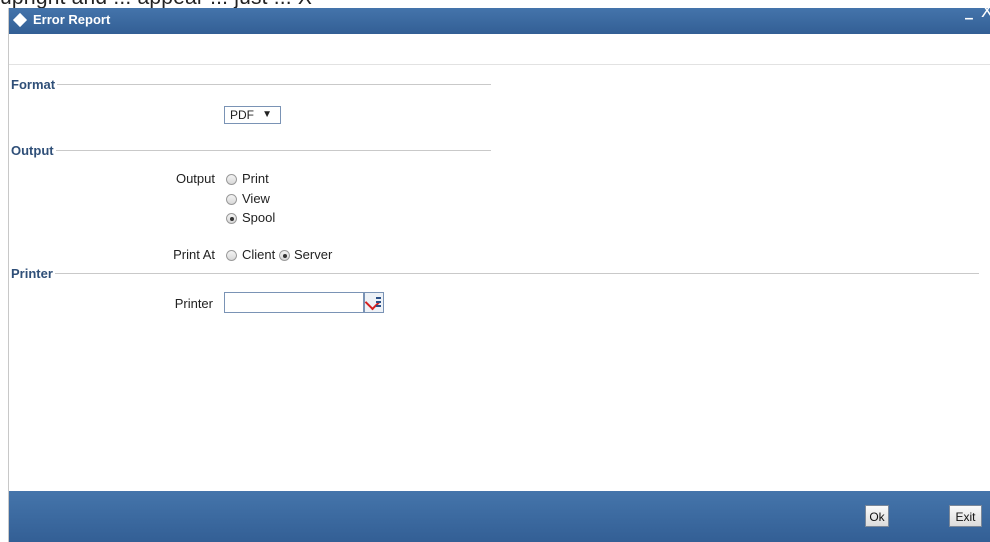 This screenshot has height=542, width=990. I want to click on window-title: Error Report, so click(72, 19).